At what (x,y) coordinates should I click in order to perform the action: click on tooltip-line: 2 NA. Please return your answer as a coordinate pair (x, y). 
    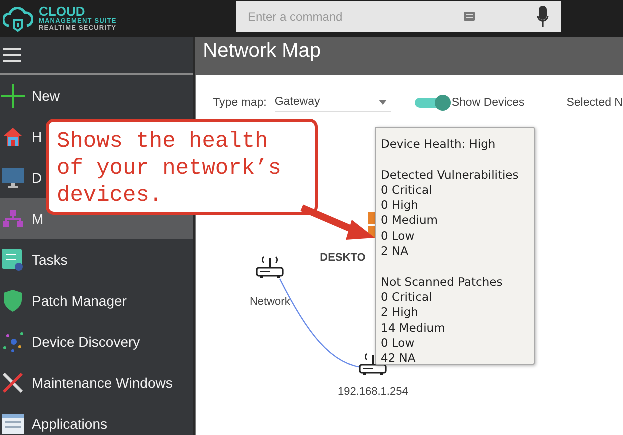
    Looking at the image, I should click on (395, 252).